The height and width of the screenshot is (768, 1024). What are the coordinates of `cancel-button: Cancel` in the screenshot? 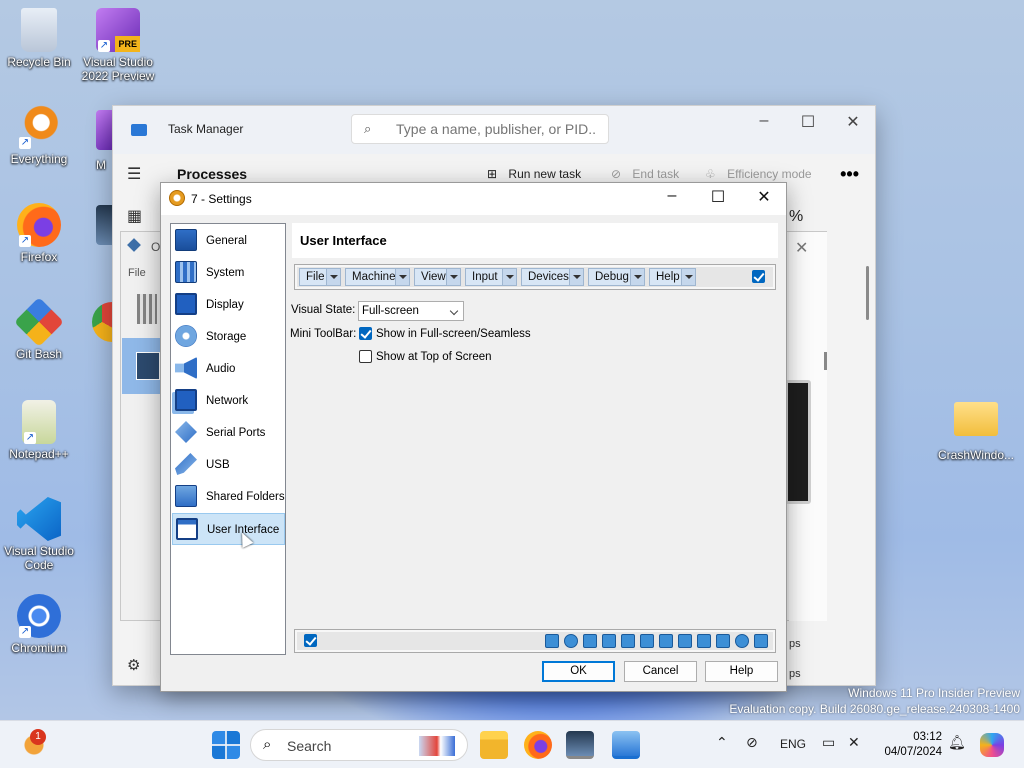 It's located at (660, 671).